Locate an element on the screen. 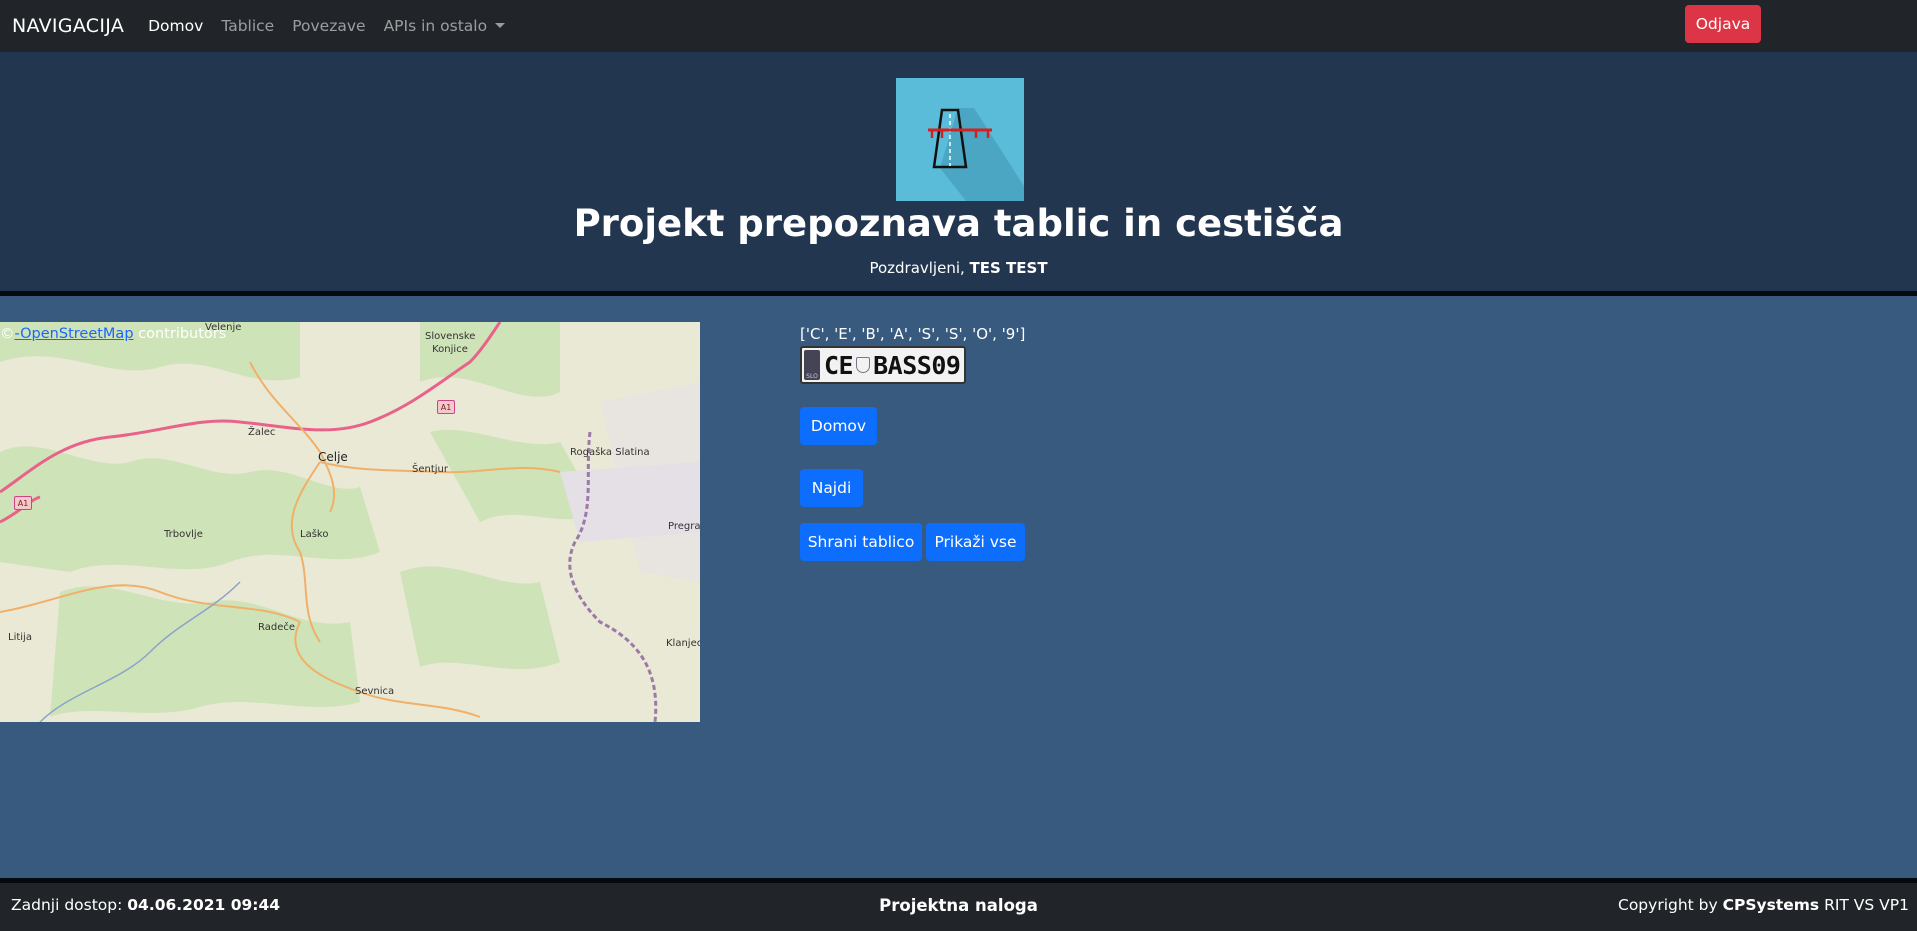 The width and height of the screenshot is (1917, 931). plate-crest-icon is located at coordinates (863, 365).